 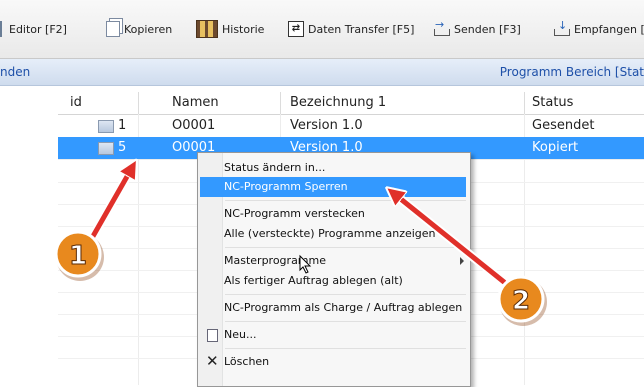 I want to click on send-icon, so click(x=441, y=27).